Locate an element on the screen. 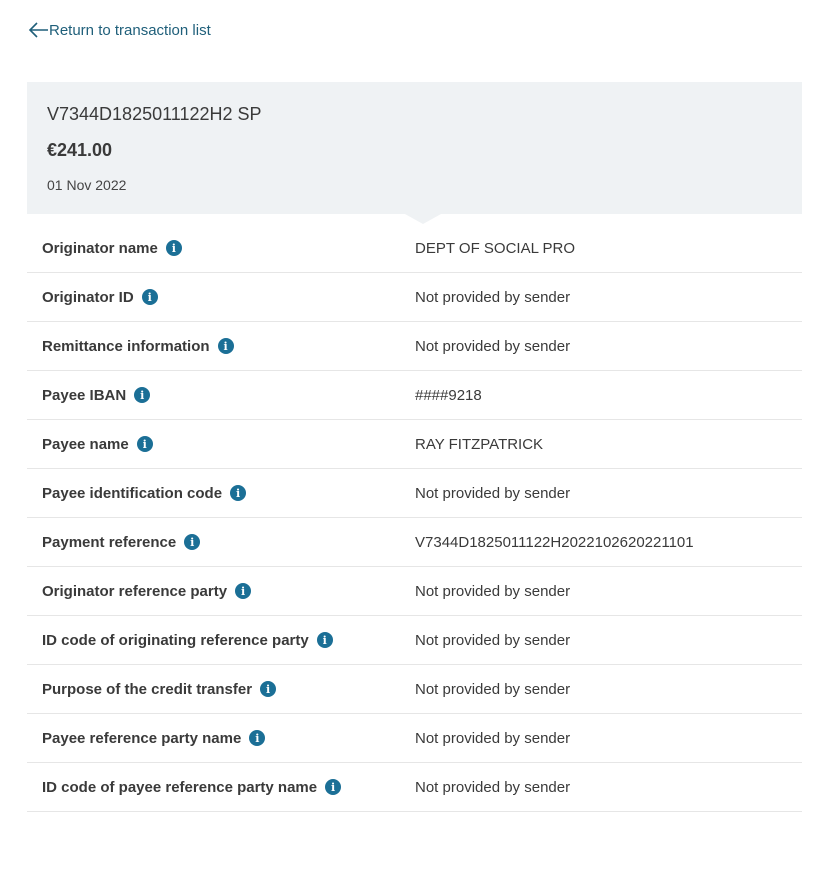  return-to-transaction-list-link: Return to transaction list is located at coordinates (119, 30).